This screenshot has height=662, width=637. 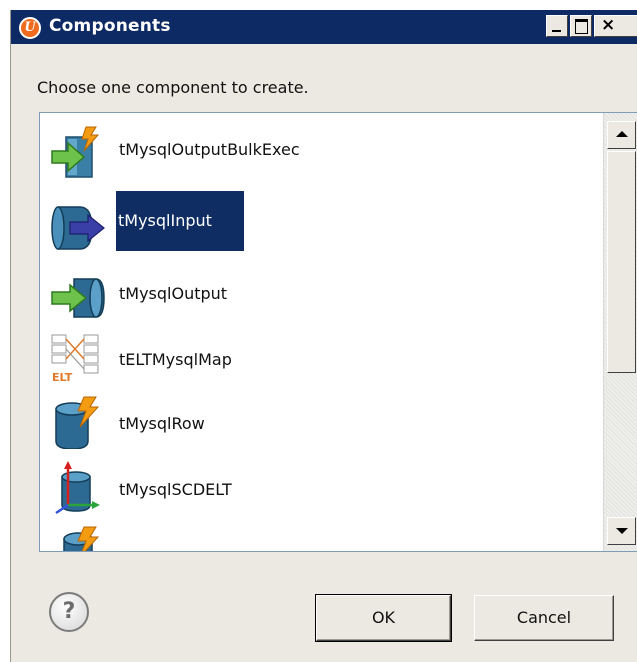 What do you see at coordinates (320, 420) in the screenshot?
I see `list-item: tMysqlRow` at bounding box center [320, 420].